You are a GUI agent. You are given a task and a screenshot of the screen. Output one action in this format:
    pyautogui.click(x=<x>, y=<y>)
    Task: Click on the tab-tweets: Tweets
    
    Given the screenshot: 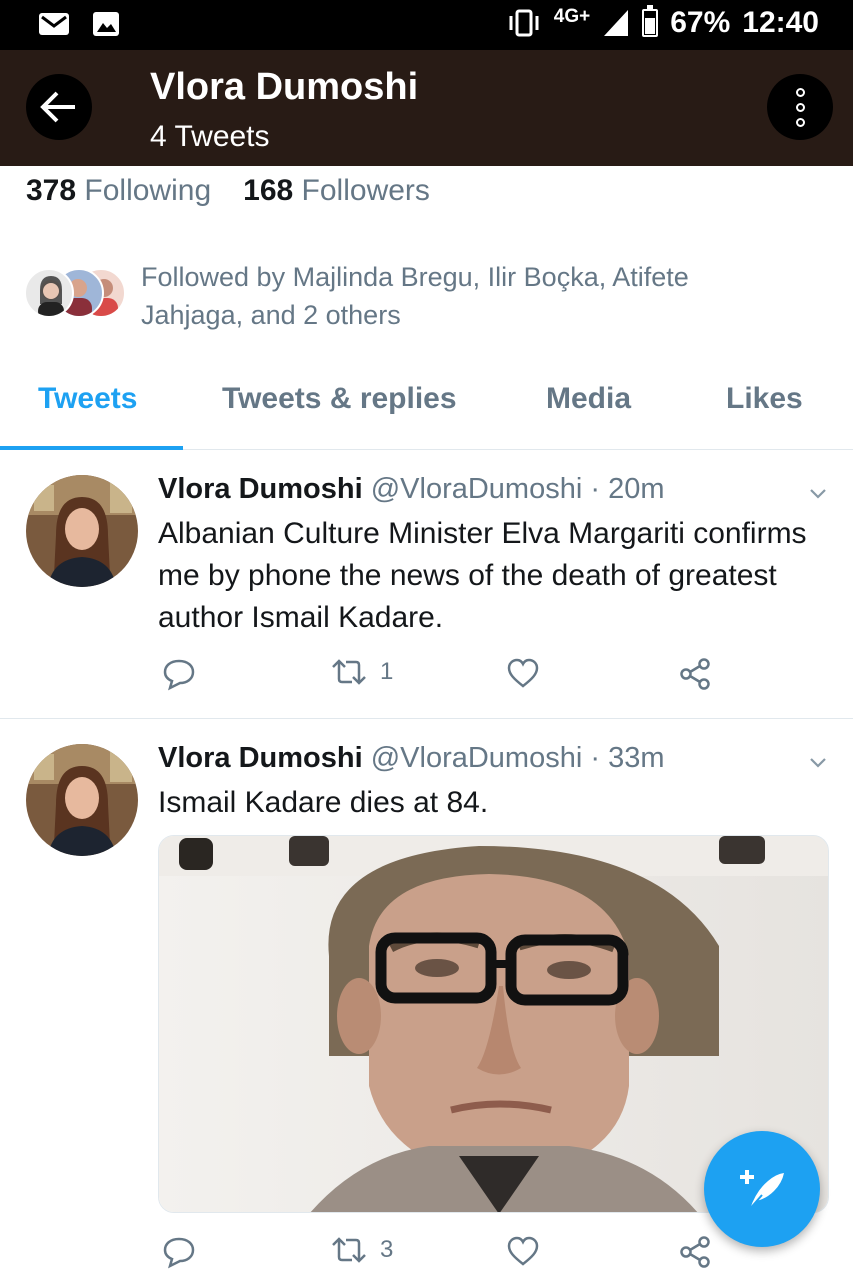 What is the action you would take?
    pyautogui.click(x=87, y=399)
    